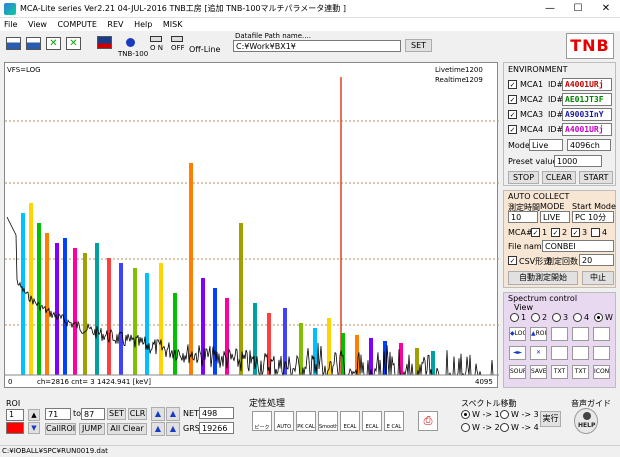 The height and width of the screenshot is (457, 620). I want to click on mca1-enable-check: ✓, so click(512, 84).